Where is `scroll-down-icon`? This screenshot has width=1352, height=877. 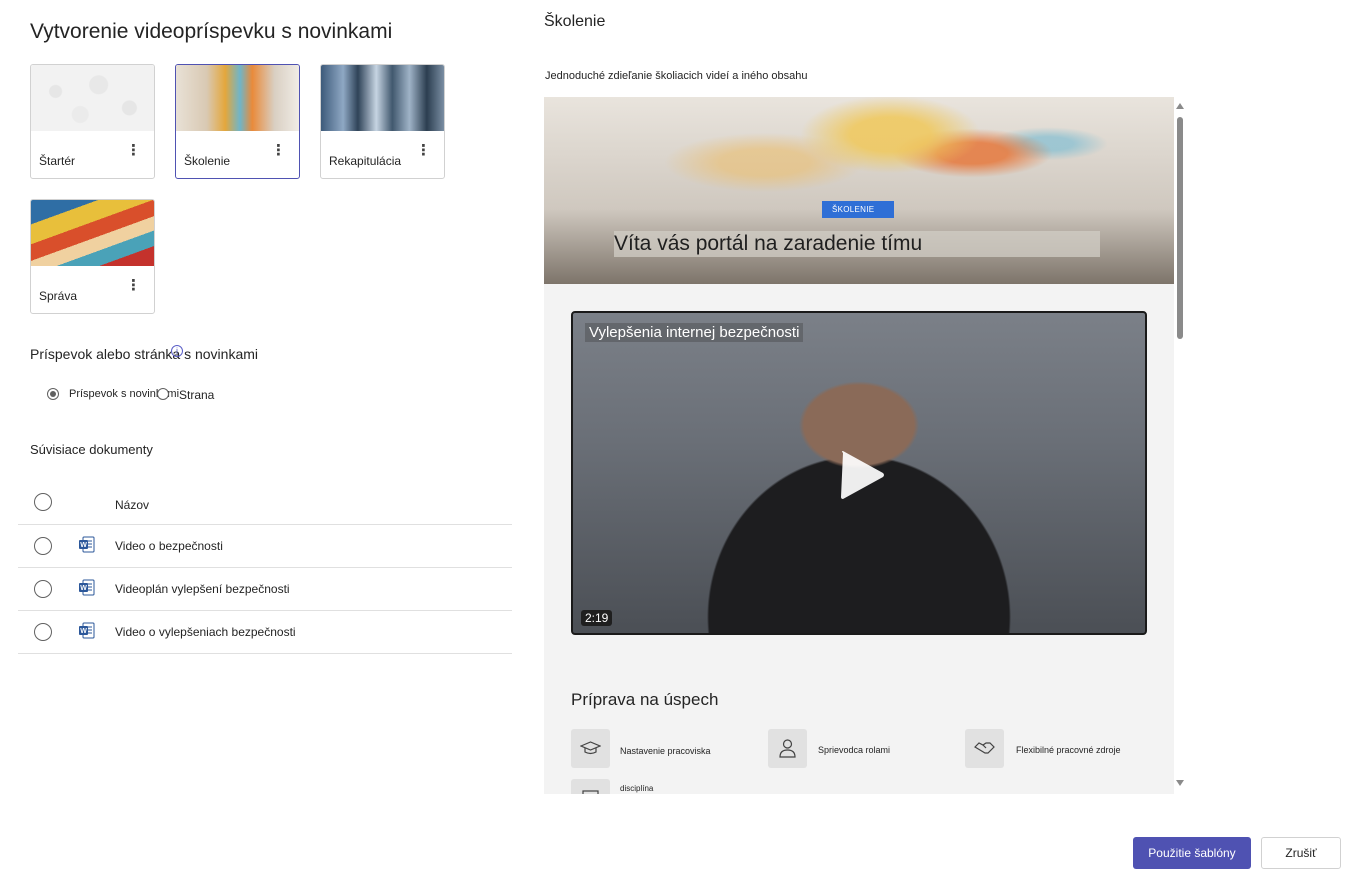
scroll-down-icon is located at coordinates (1180, 783).